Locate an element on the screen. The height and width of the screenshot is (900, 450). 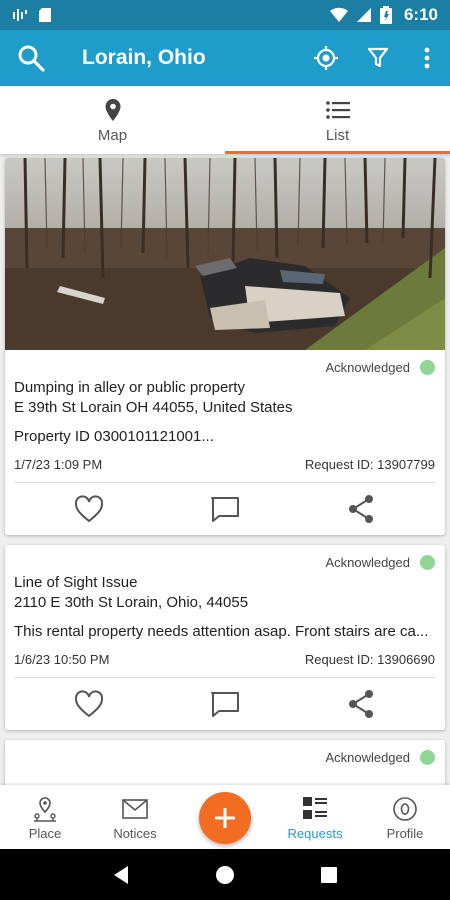
recents-icon is located at coordinates (329, 875).